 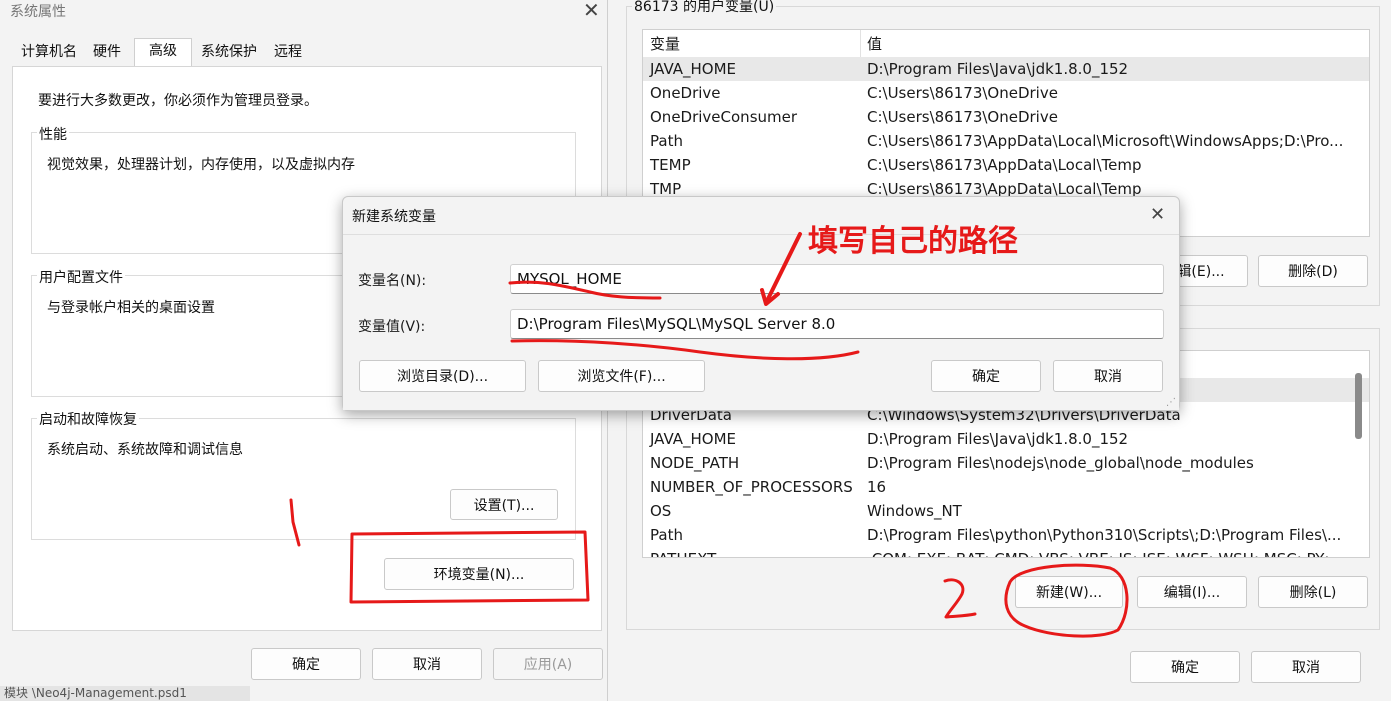 I want to click on annotation-underline-name, so click(x=585, y=290).